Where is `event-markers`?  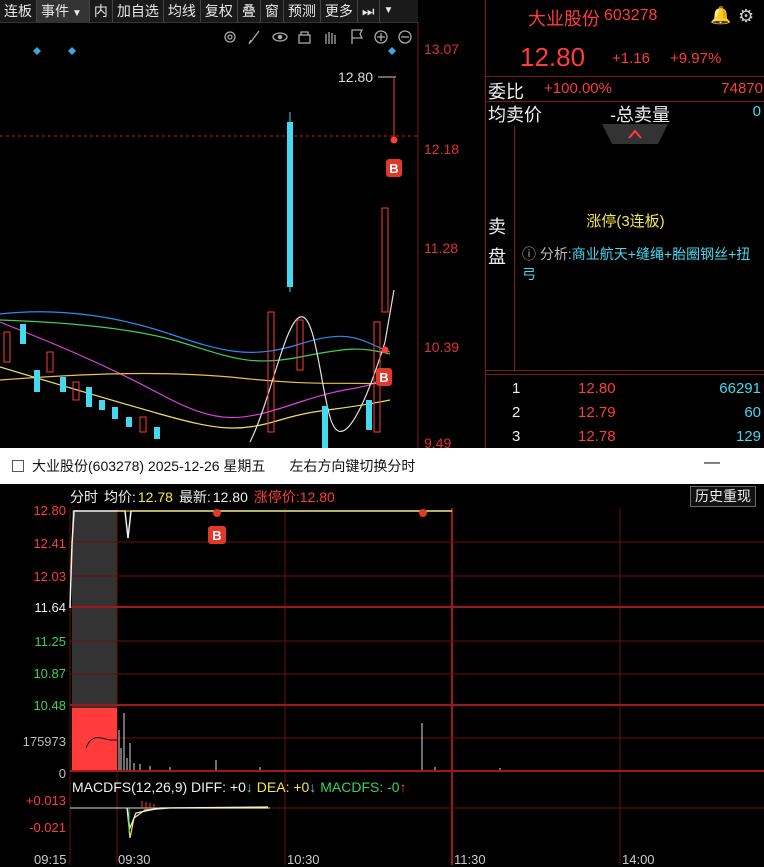
event-markers is located at coordinates (214, 51).